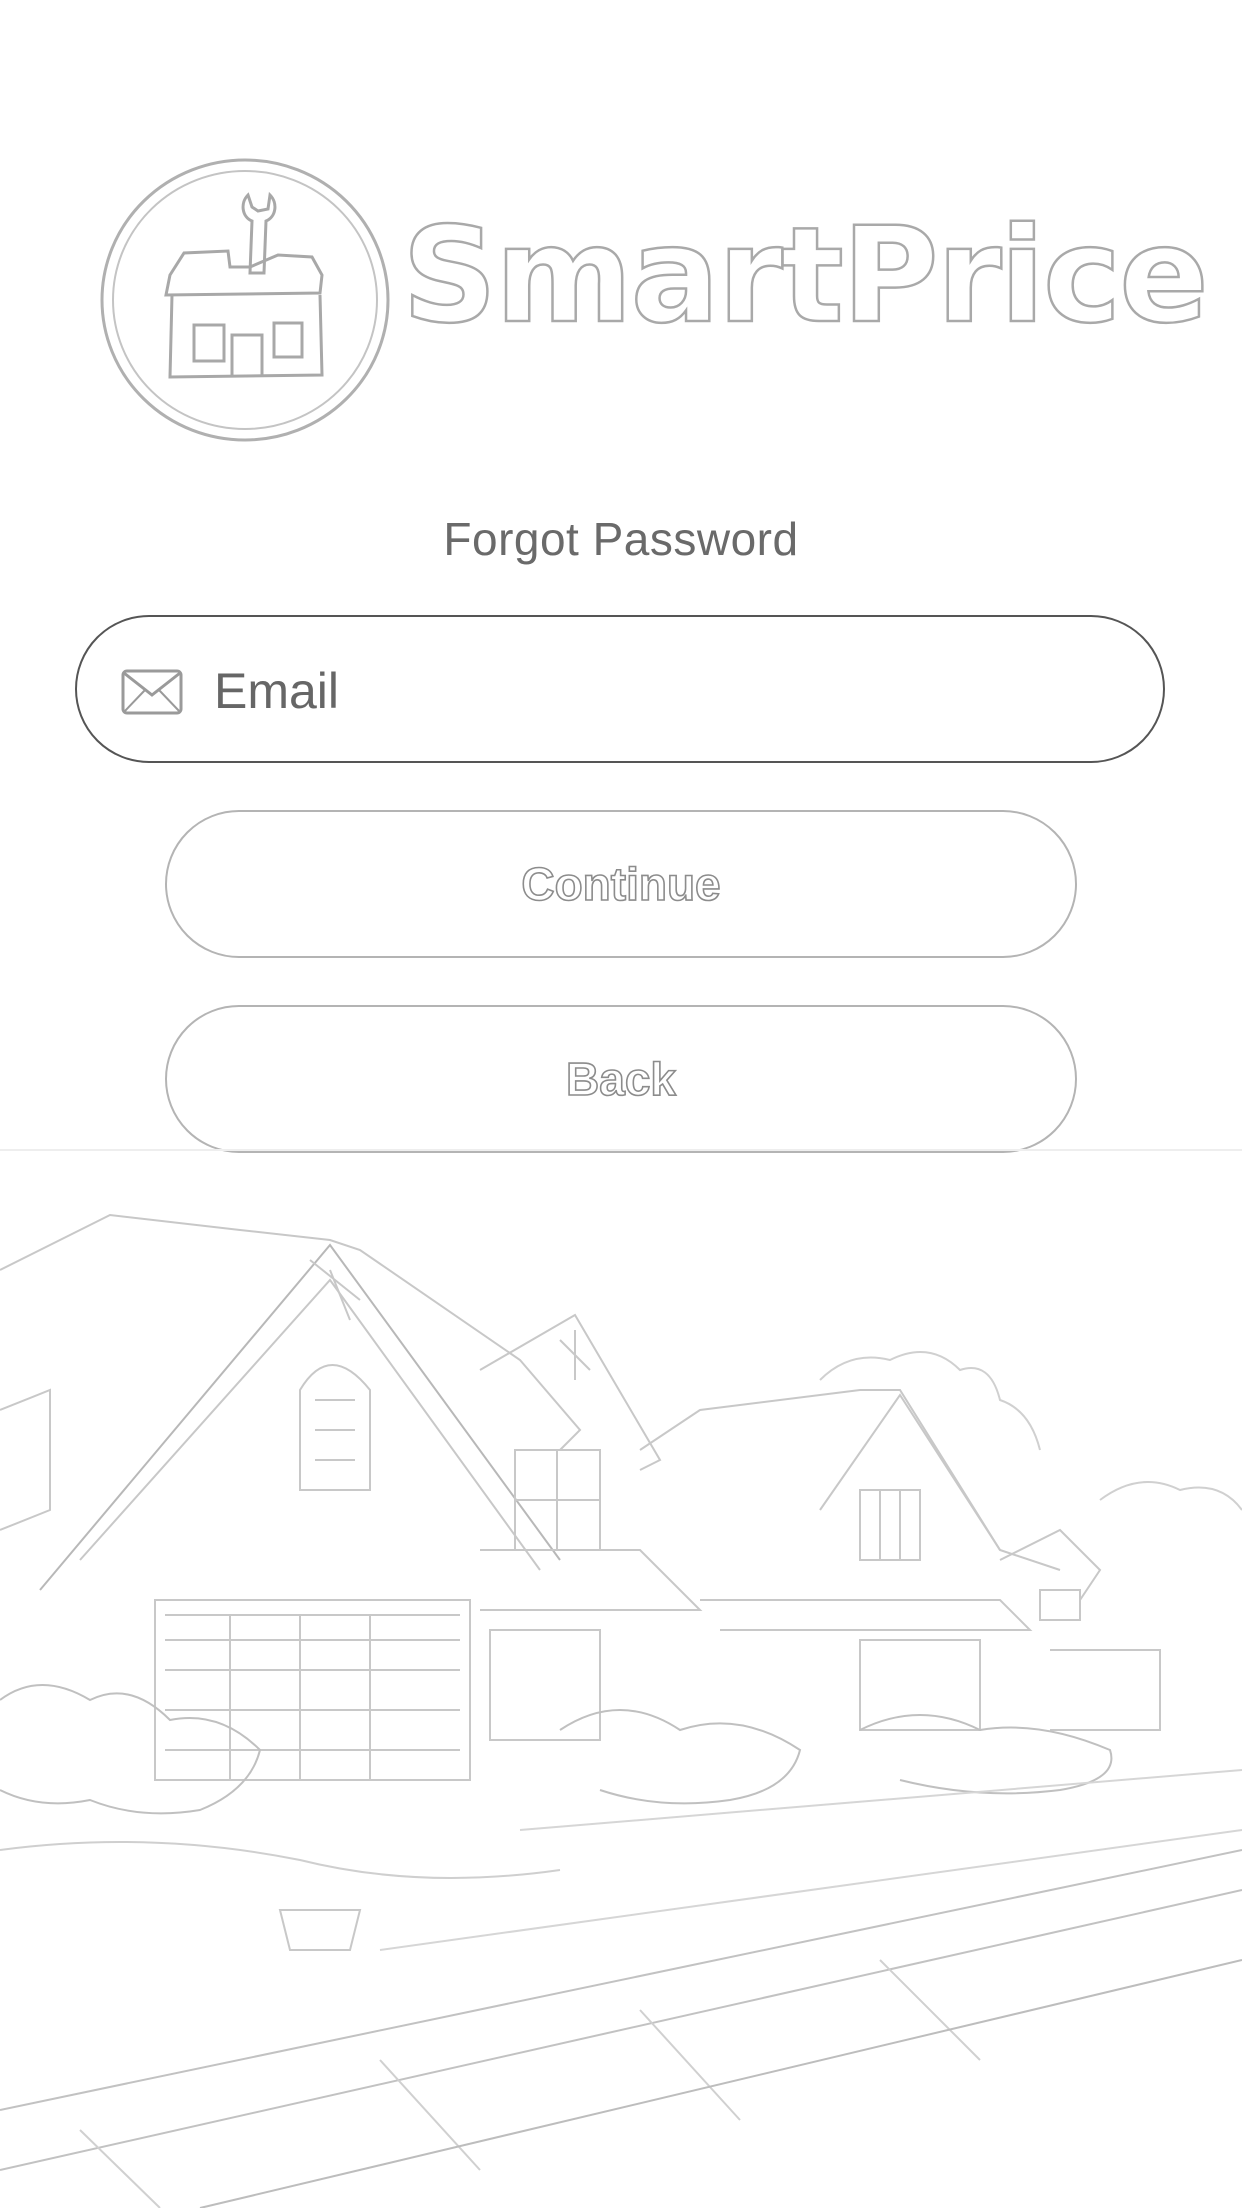  Describe the element at coordinates (152, 692) in the screenshot. I see `envelope-icon` at that location.